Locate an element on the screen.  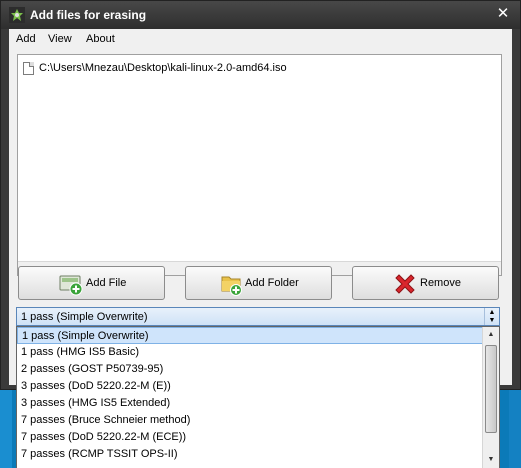
add-file-label: Add File is located at coordinates (106, 283).